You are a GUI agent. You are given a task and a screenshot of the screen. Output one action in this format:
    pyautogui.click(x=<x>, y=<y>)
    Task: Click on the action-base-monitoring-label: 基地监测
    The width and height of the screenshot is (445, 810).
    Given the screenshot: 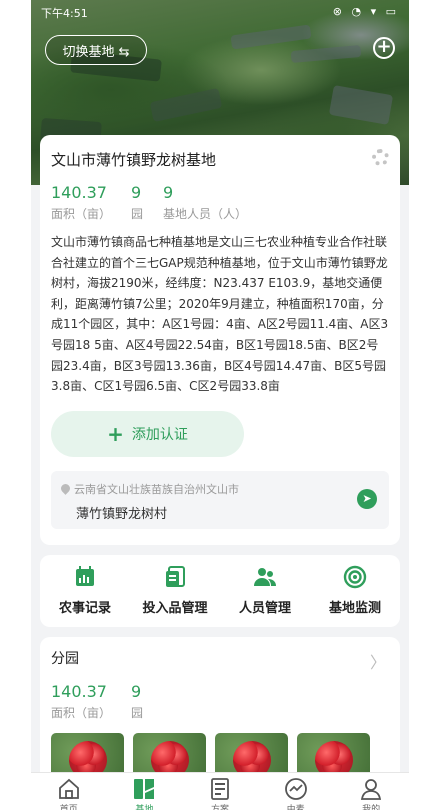 What is the action you would take?
    pyautogui.click(x=354, y=608)
    